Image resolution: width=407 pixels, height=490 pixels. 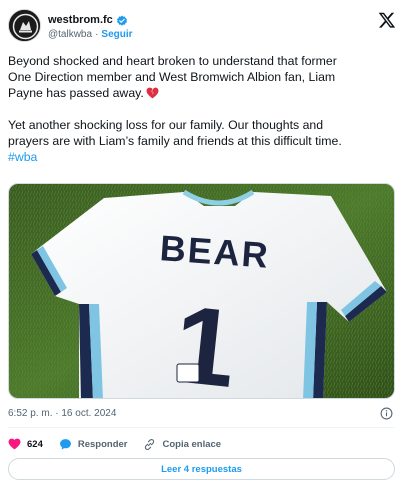 I want to click on heart-icon, so click(x=14, y=444).